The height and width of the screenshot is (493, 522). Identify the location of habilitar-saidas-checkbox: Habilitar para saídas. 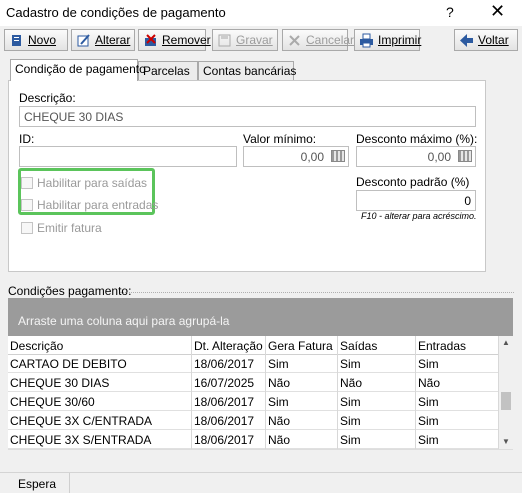
(84, 183).